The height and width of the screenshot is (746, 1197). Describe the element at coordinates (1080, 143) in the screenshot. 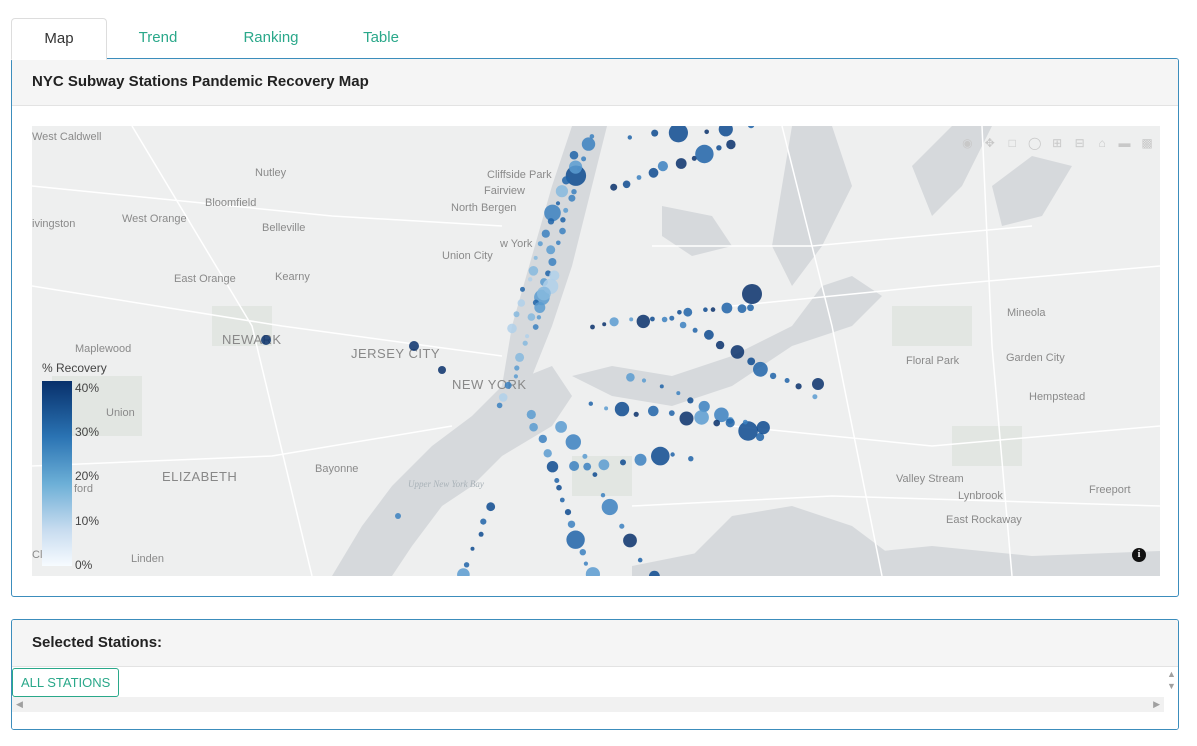

I see `zoom-out-icon: ⊟` at that location.